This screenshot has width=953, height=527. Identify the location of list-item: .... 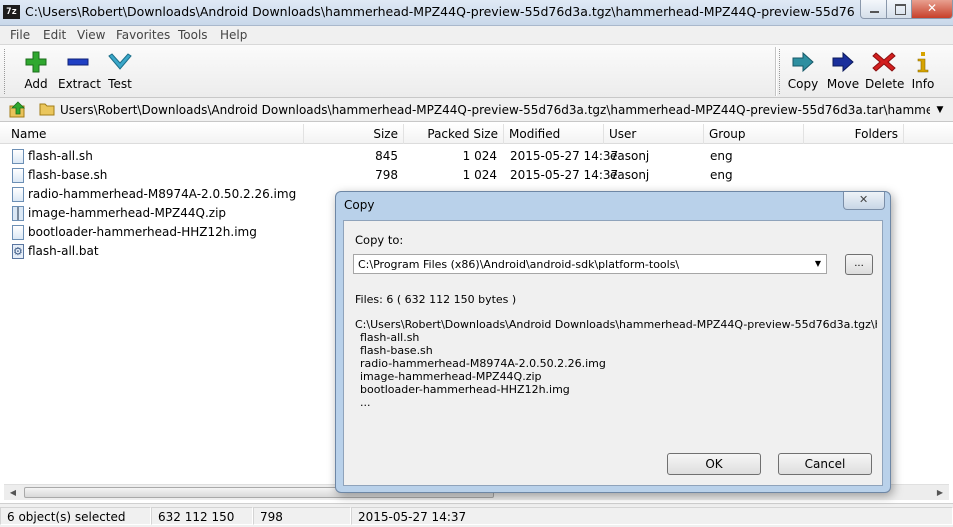
(365, 402).